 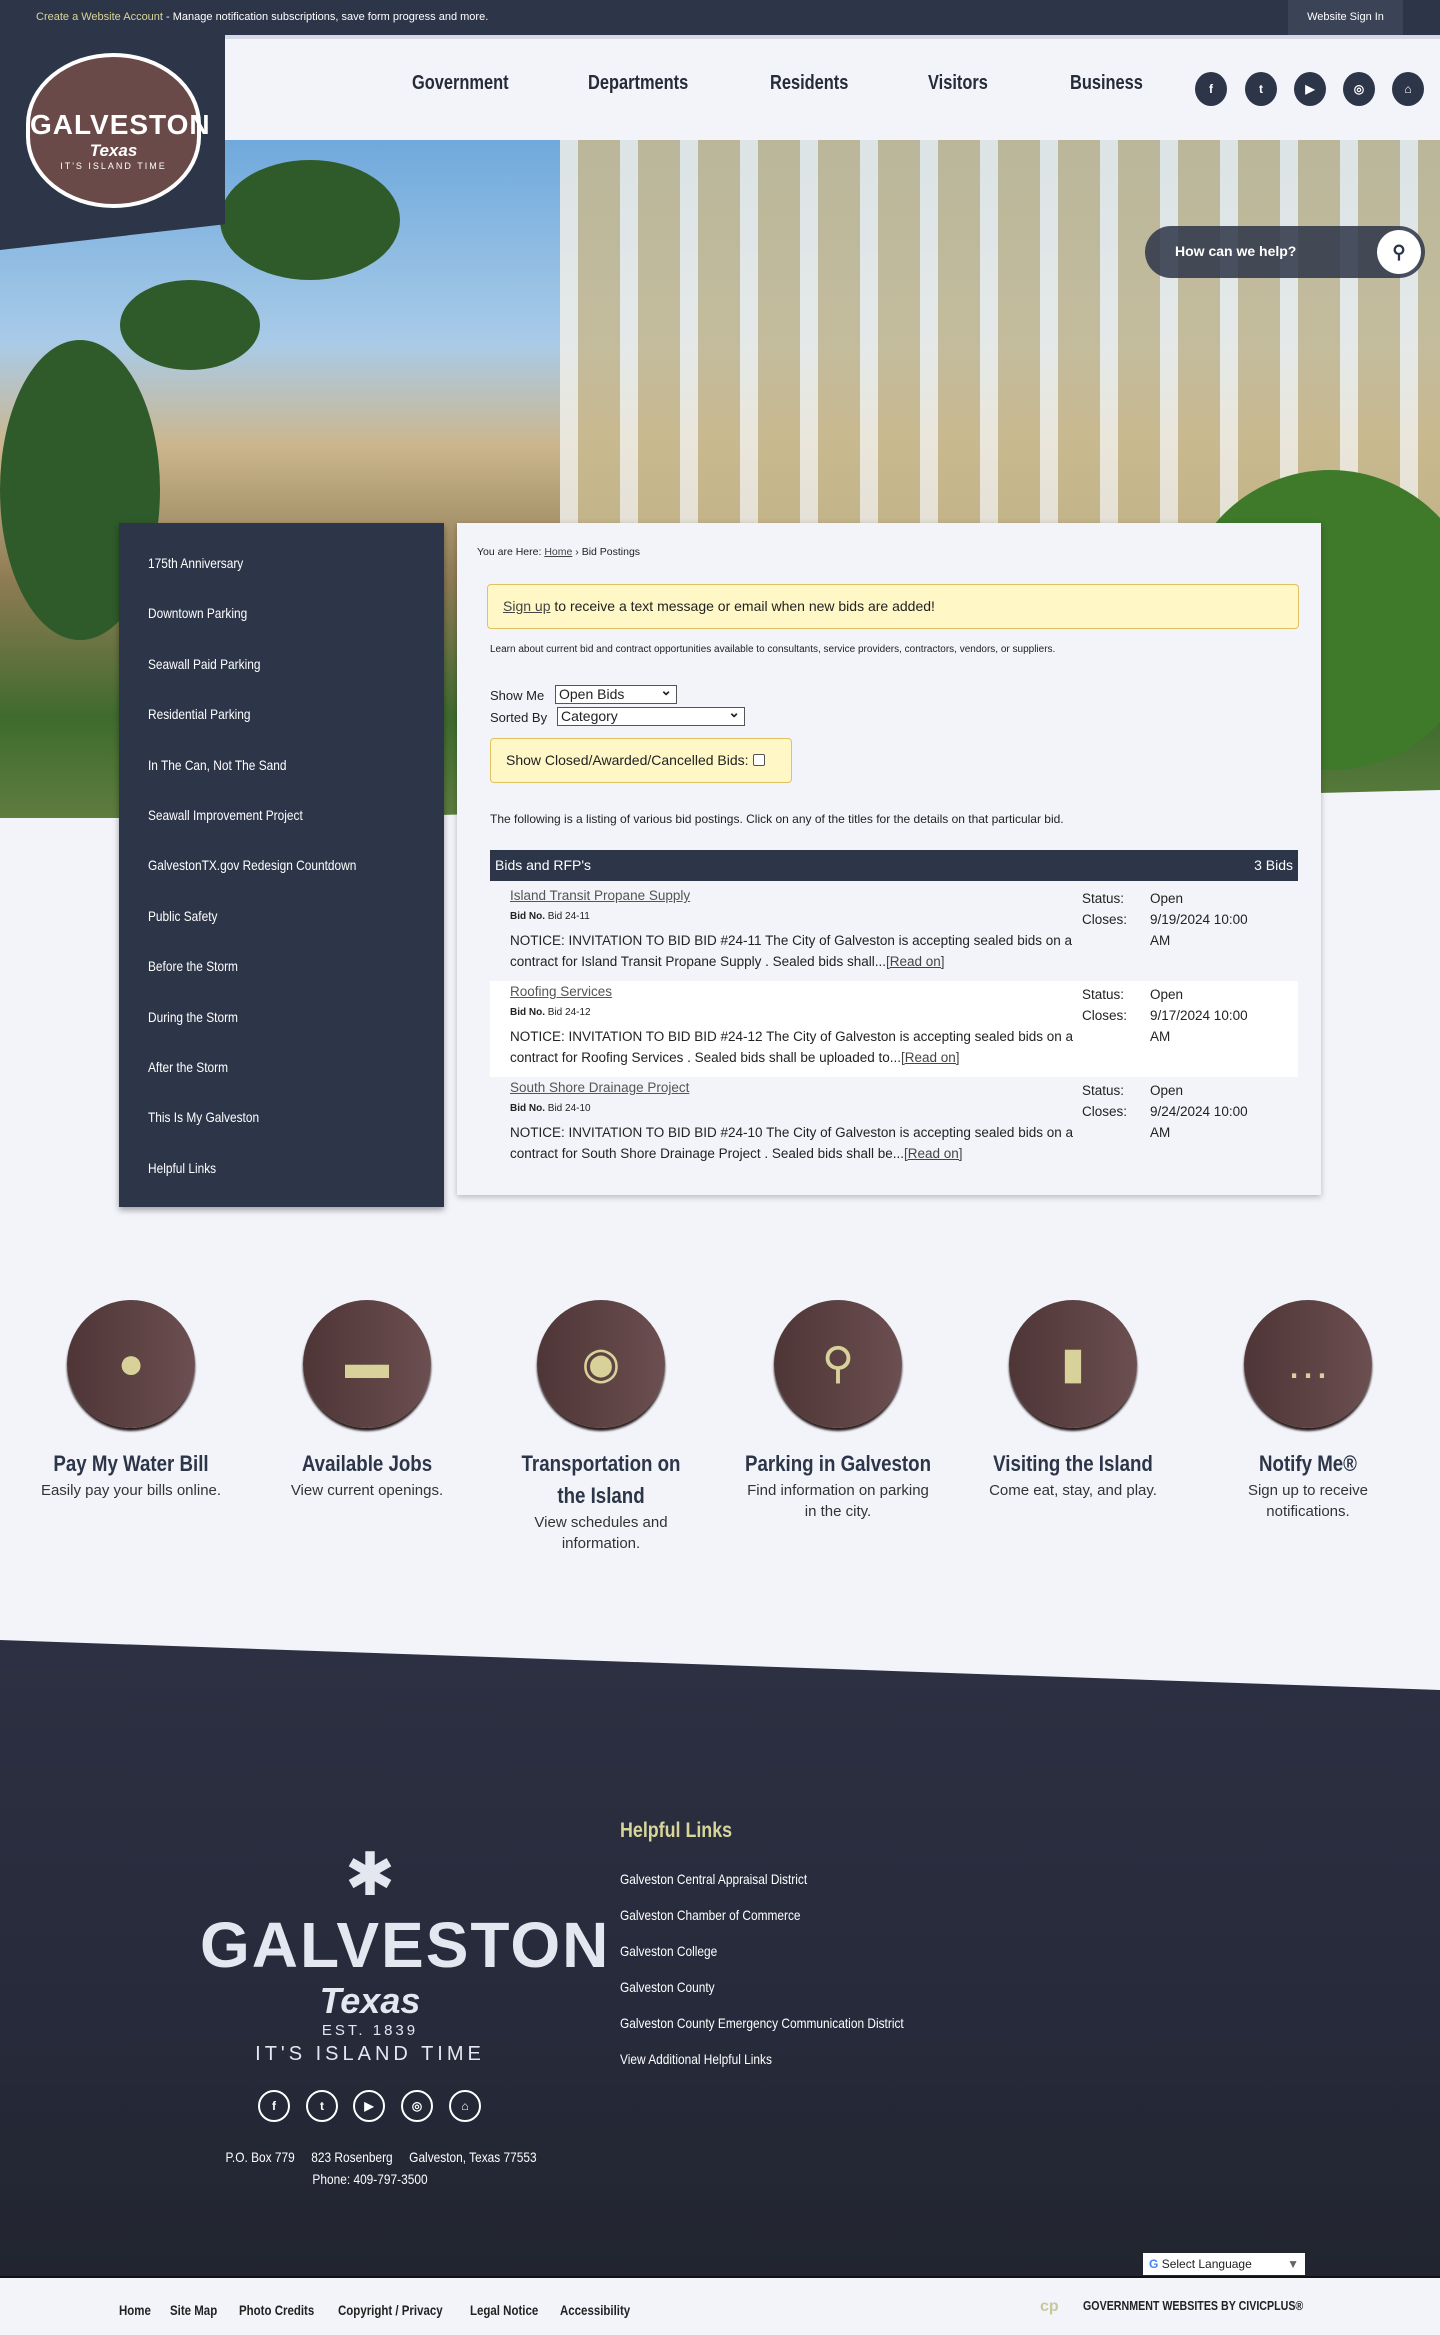 I want to click on quick-link-title: Parking in Galveston, so click(x=838, y=1464).